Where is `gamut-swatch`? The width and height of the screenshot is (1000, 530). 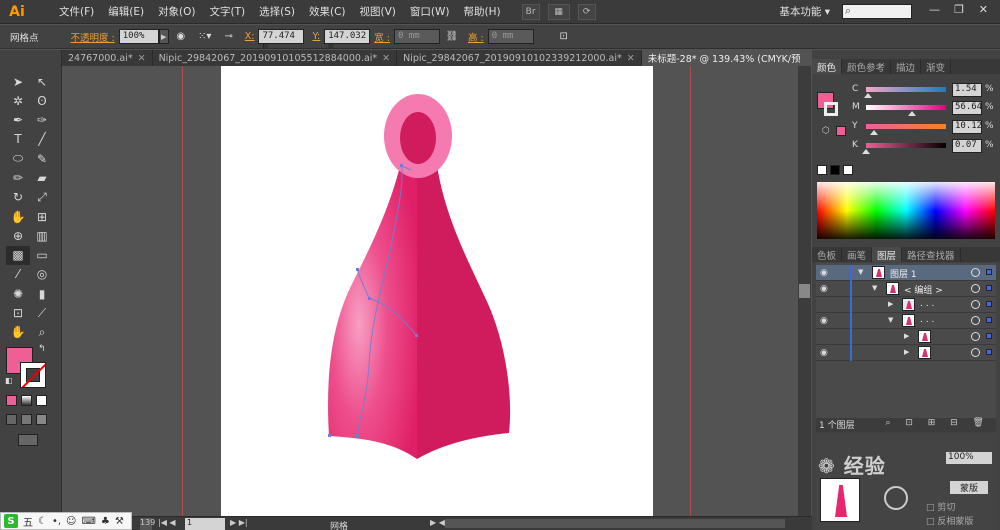 gamut-swatch is located at coordinates (841, 131).